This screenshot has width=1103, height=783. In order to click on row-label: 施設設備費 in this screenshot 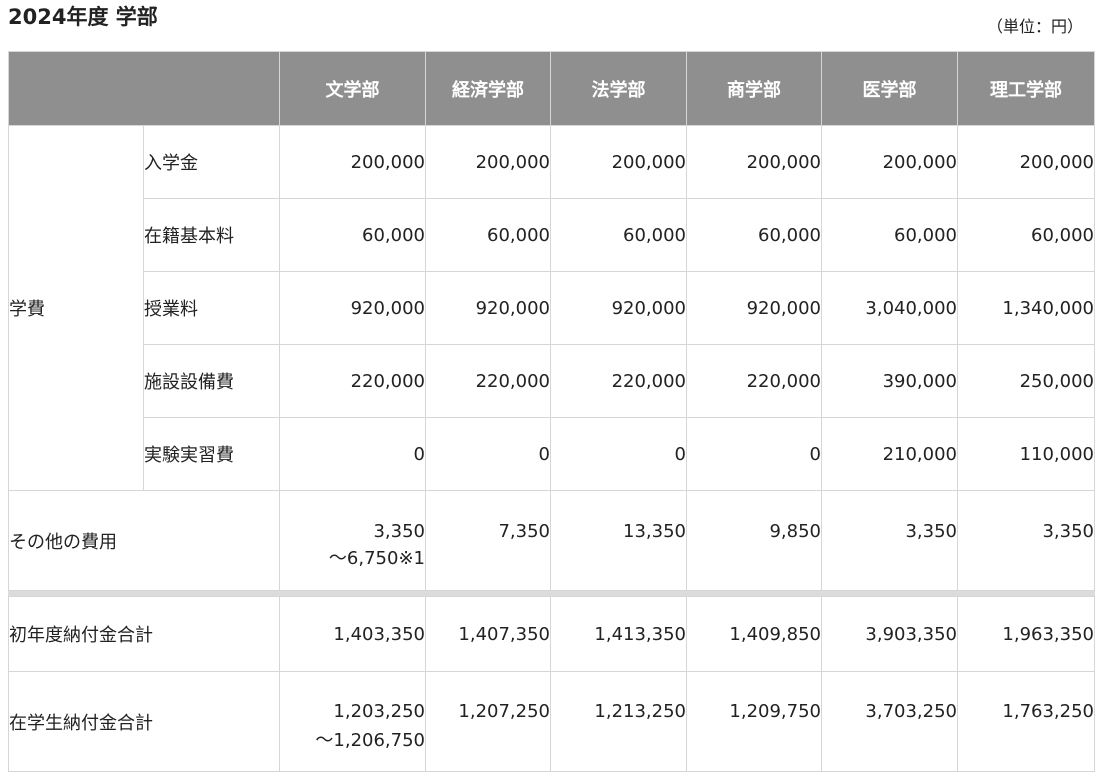, I will do `click(211, 381)`.